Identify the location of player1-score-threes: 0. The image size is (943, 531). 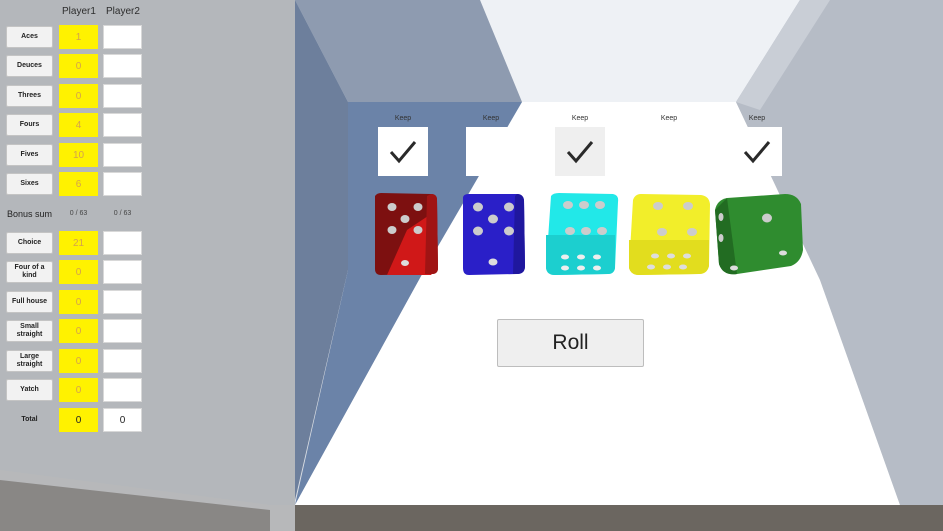
(78, 96).